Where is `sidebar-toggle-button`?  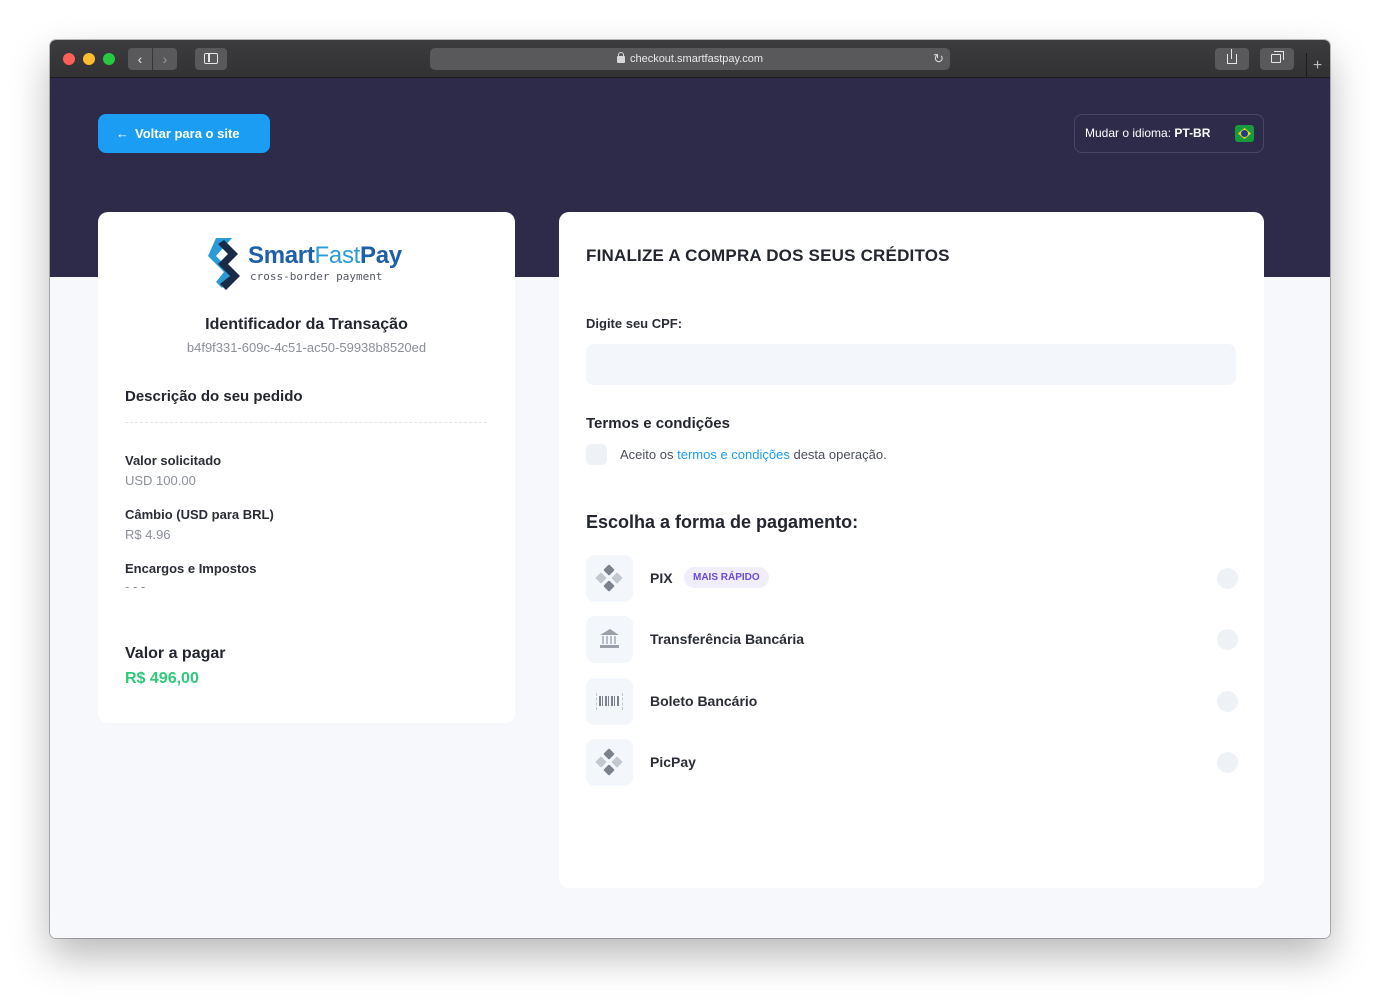
sidebar-toggle-button is located at coordinates (211, 59).